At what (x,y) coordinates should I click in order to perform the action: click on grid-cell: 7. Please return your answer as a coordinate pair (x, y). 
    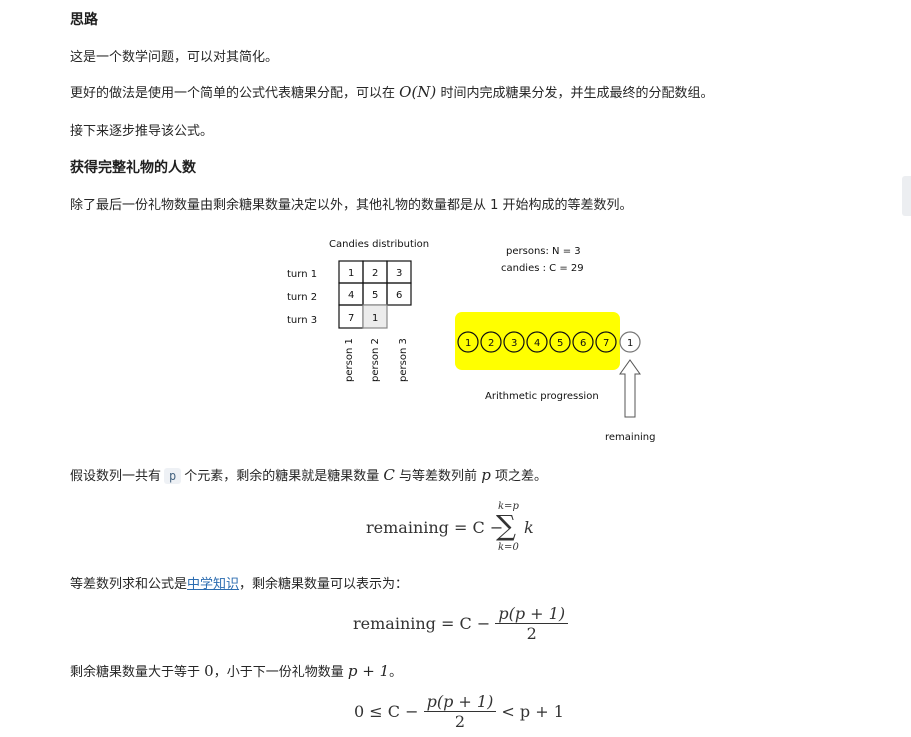
    Looking at the image, I should click on (351, 318).